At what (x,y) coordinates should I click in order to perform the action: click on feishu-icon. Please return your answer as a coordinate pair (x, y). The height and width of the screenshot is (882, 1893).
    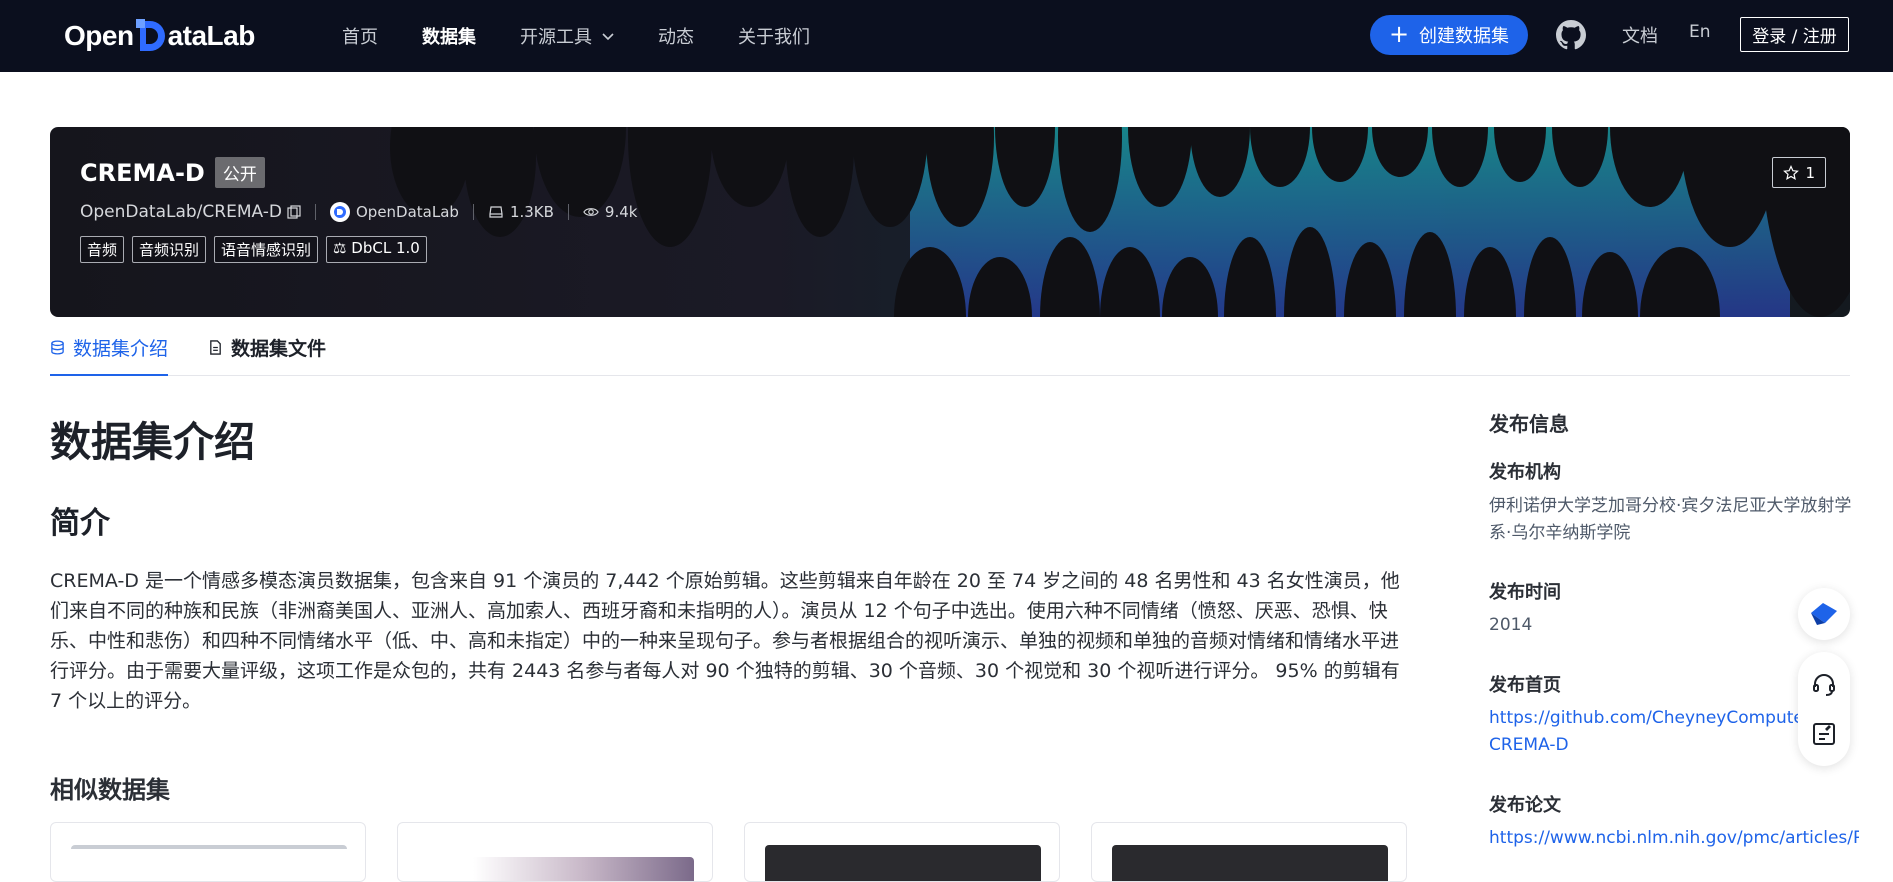
    Looking at the image, I should click on (1824, 614).